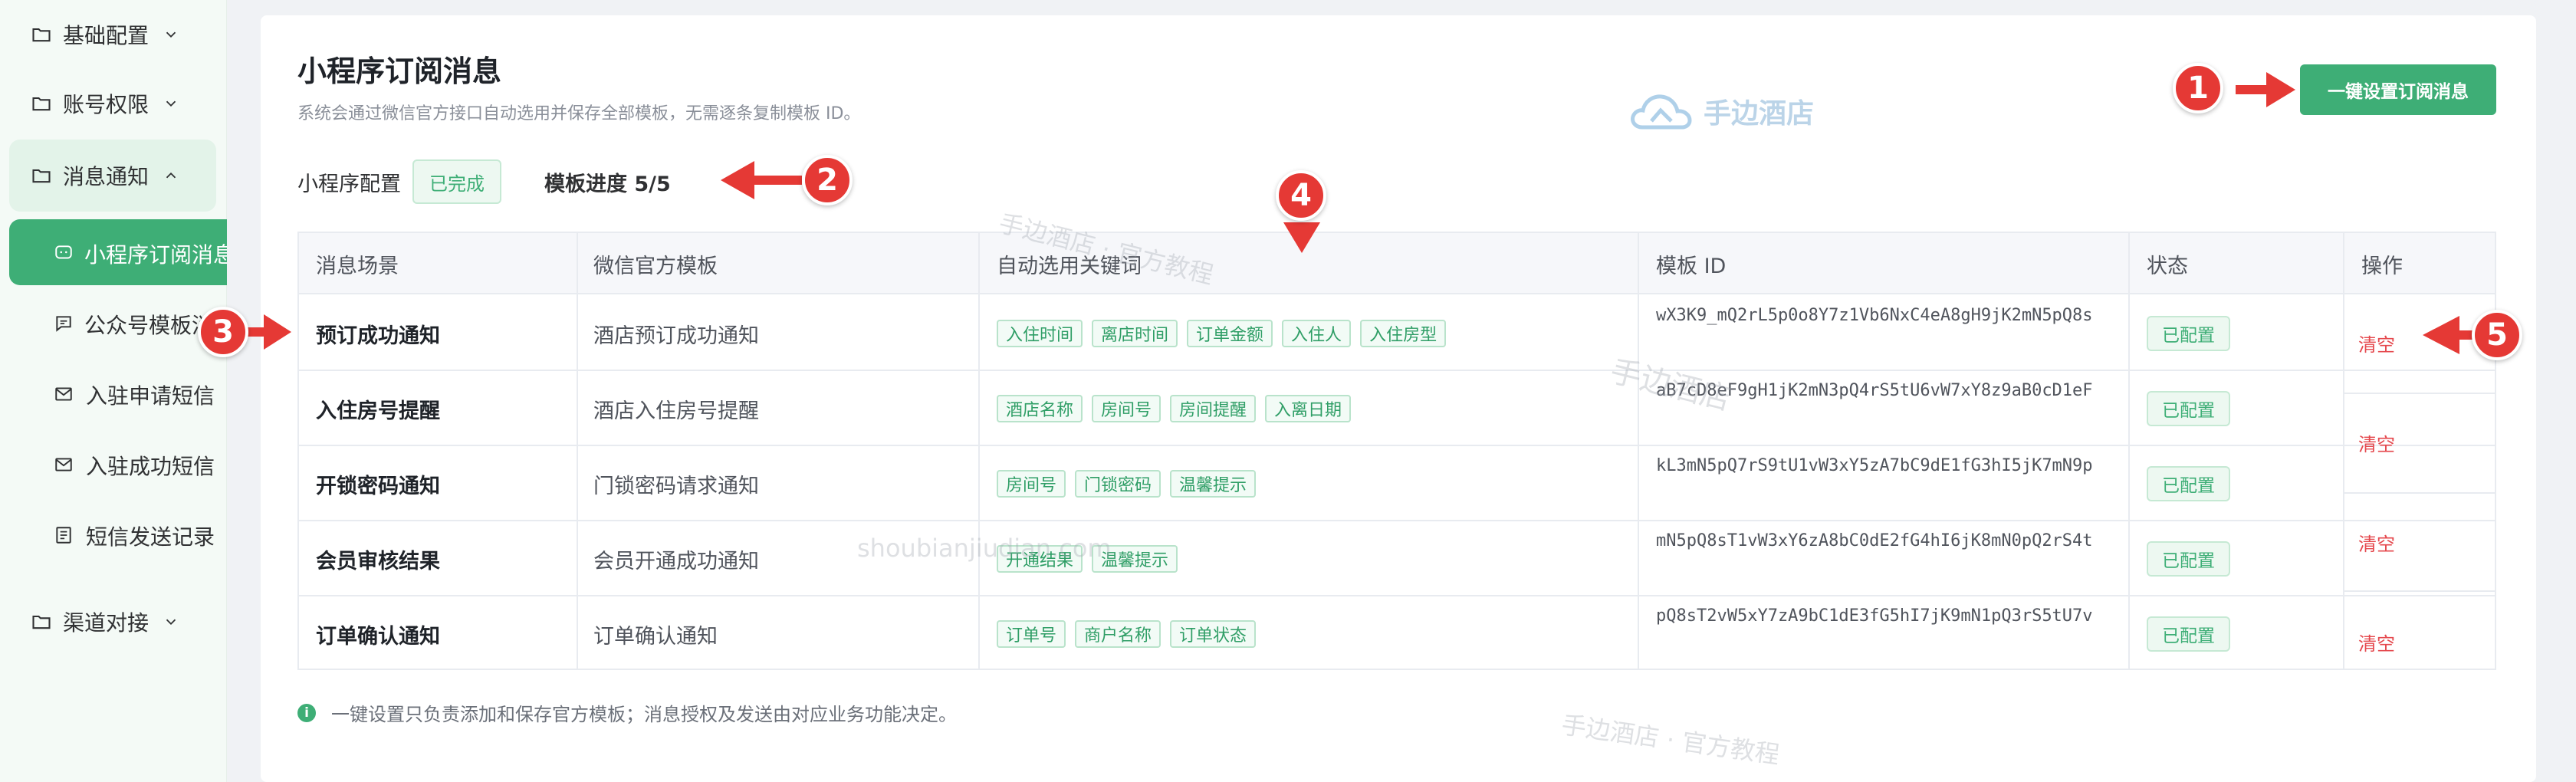 This screenshot has width=2576, height=782. Describe the element at coordinates (827, 180) in the screenshot. I see `annotation-badge: 2` at that location.